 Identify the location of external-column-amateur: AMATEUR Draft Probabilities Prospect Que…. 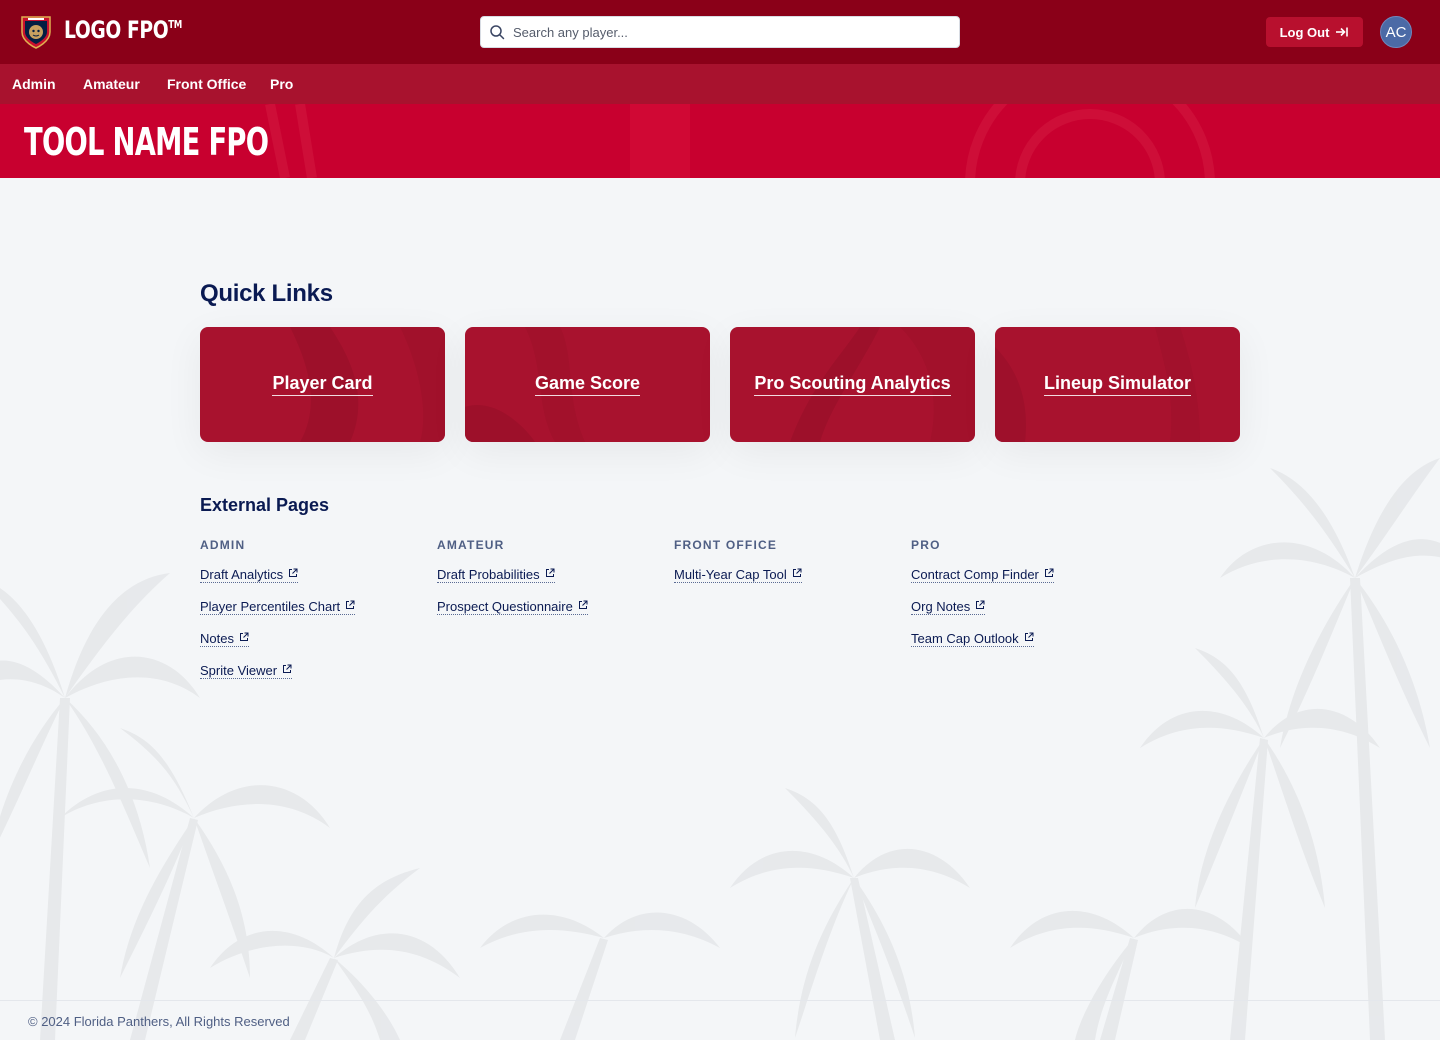
(552, 584).